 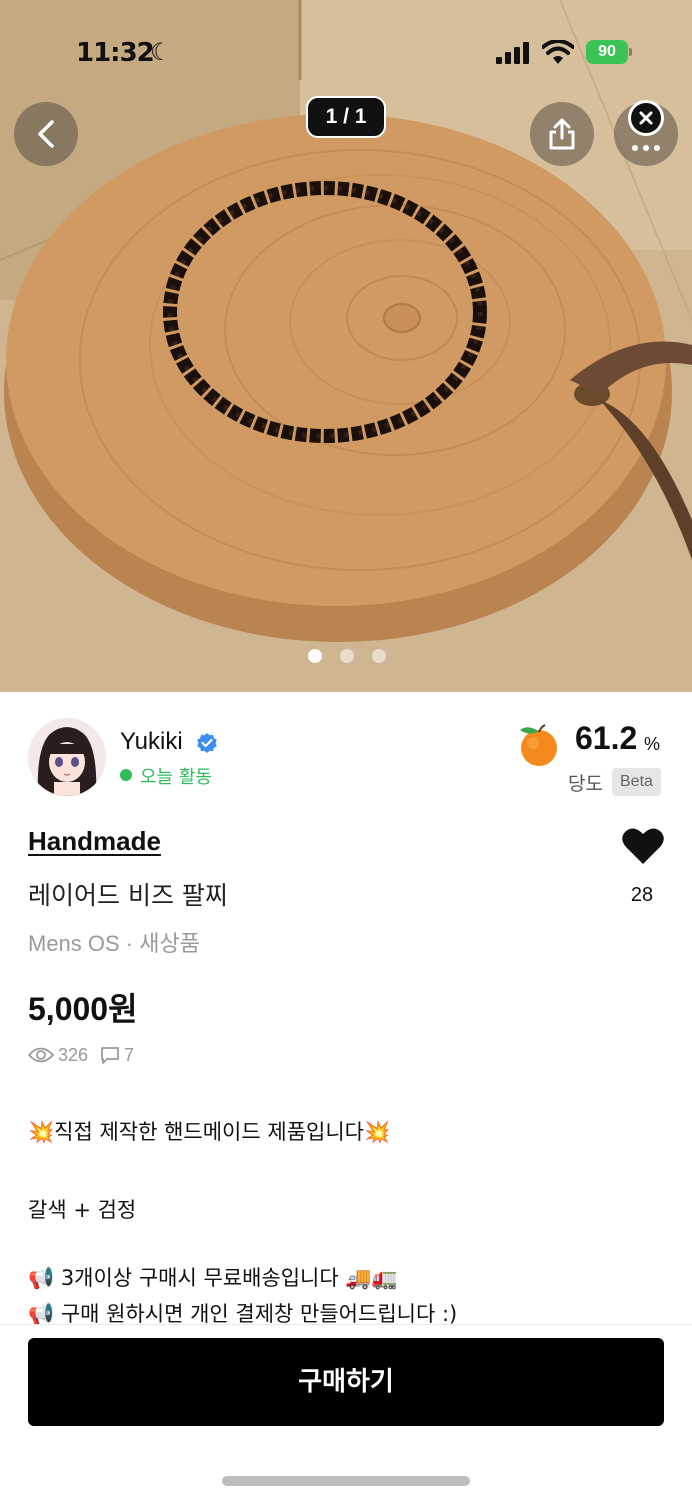 I want to click on back-button, so click(x=46, y=134).